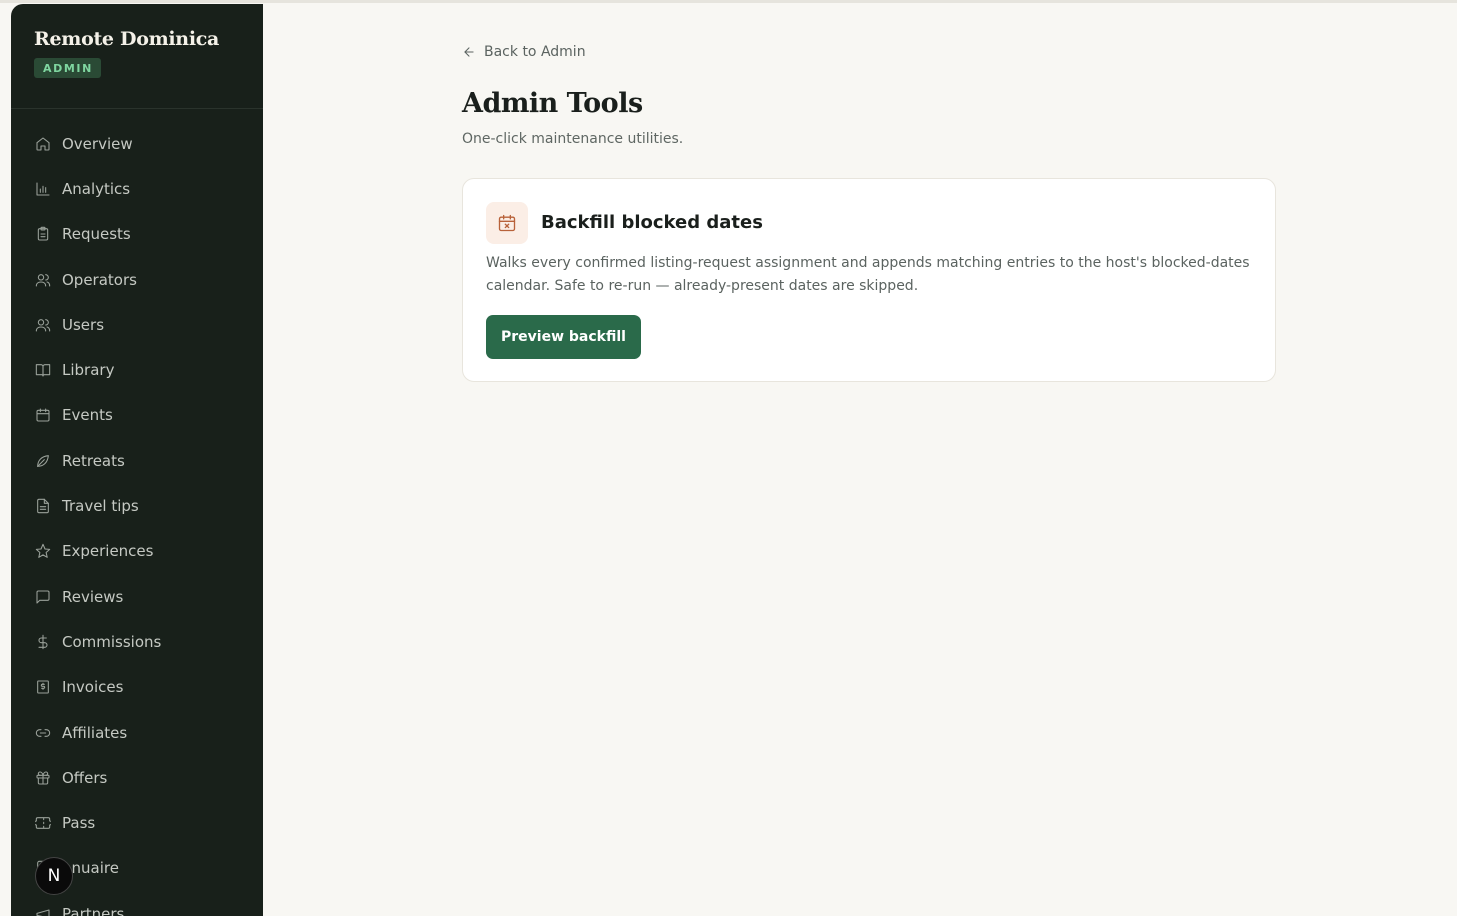 This screenshot has width=1457, height=916. What do you see at coordinates (137, 596) in the screenshot?
I see `sidebar-item-reviews: Reviews` at bounding box center [137, 596].